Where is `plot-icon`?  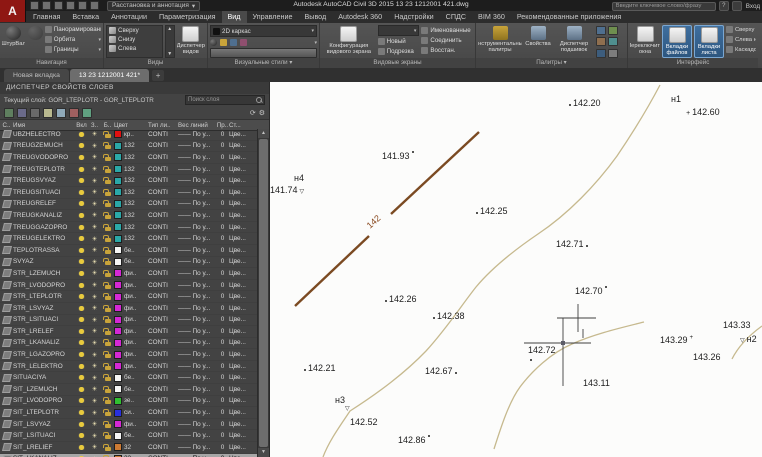 plot-icon is located at coordinates (70, 5).